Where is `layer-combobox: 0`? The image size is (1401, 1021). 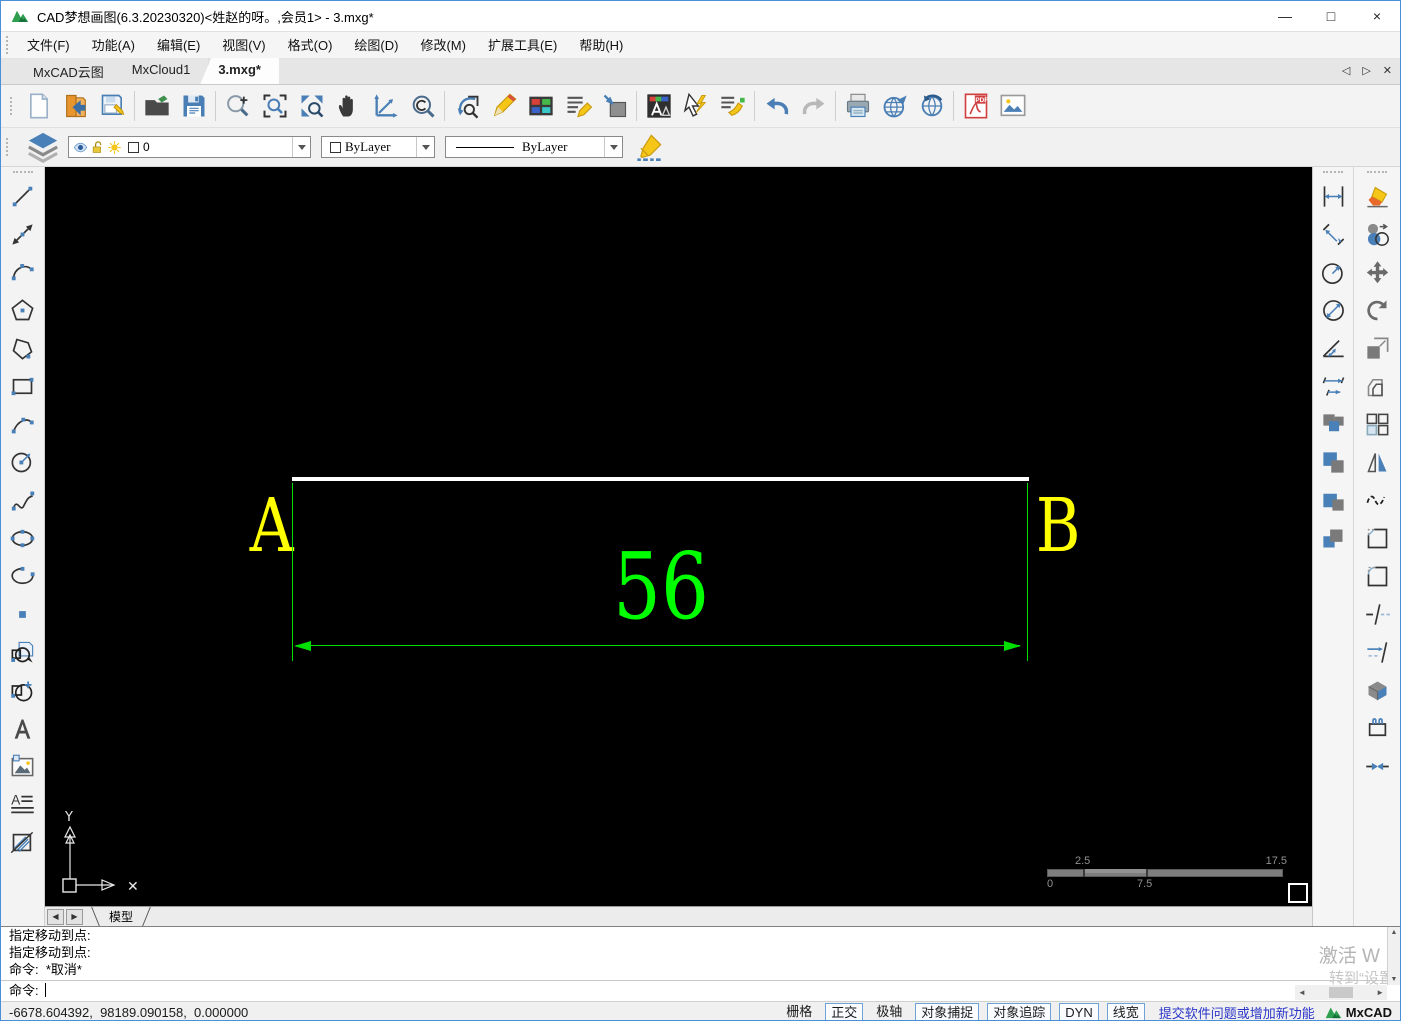
layer-combobox: 0 is located at coordinates (189, 147).